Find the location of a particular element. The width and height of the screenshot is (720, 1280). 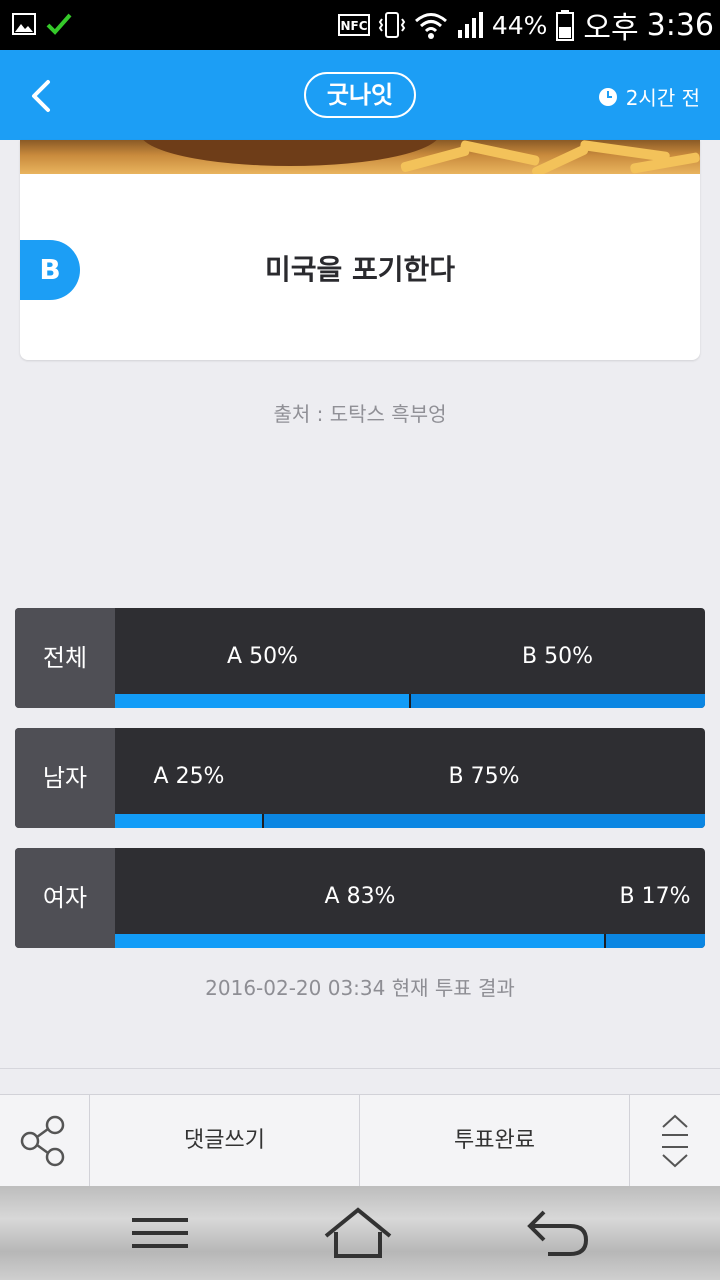

comment-button: 댓글쓰기 is located at coordinates (225, 1141).